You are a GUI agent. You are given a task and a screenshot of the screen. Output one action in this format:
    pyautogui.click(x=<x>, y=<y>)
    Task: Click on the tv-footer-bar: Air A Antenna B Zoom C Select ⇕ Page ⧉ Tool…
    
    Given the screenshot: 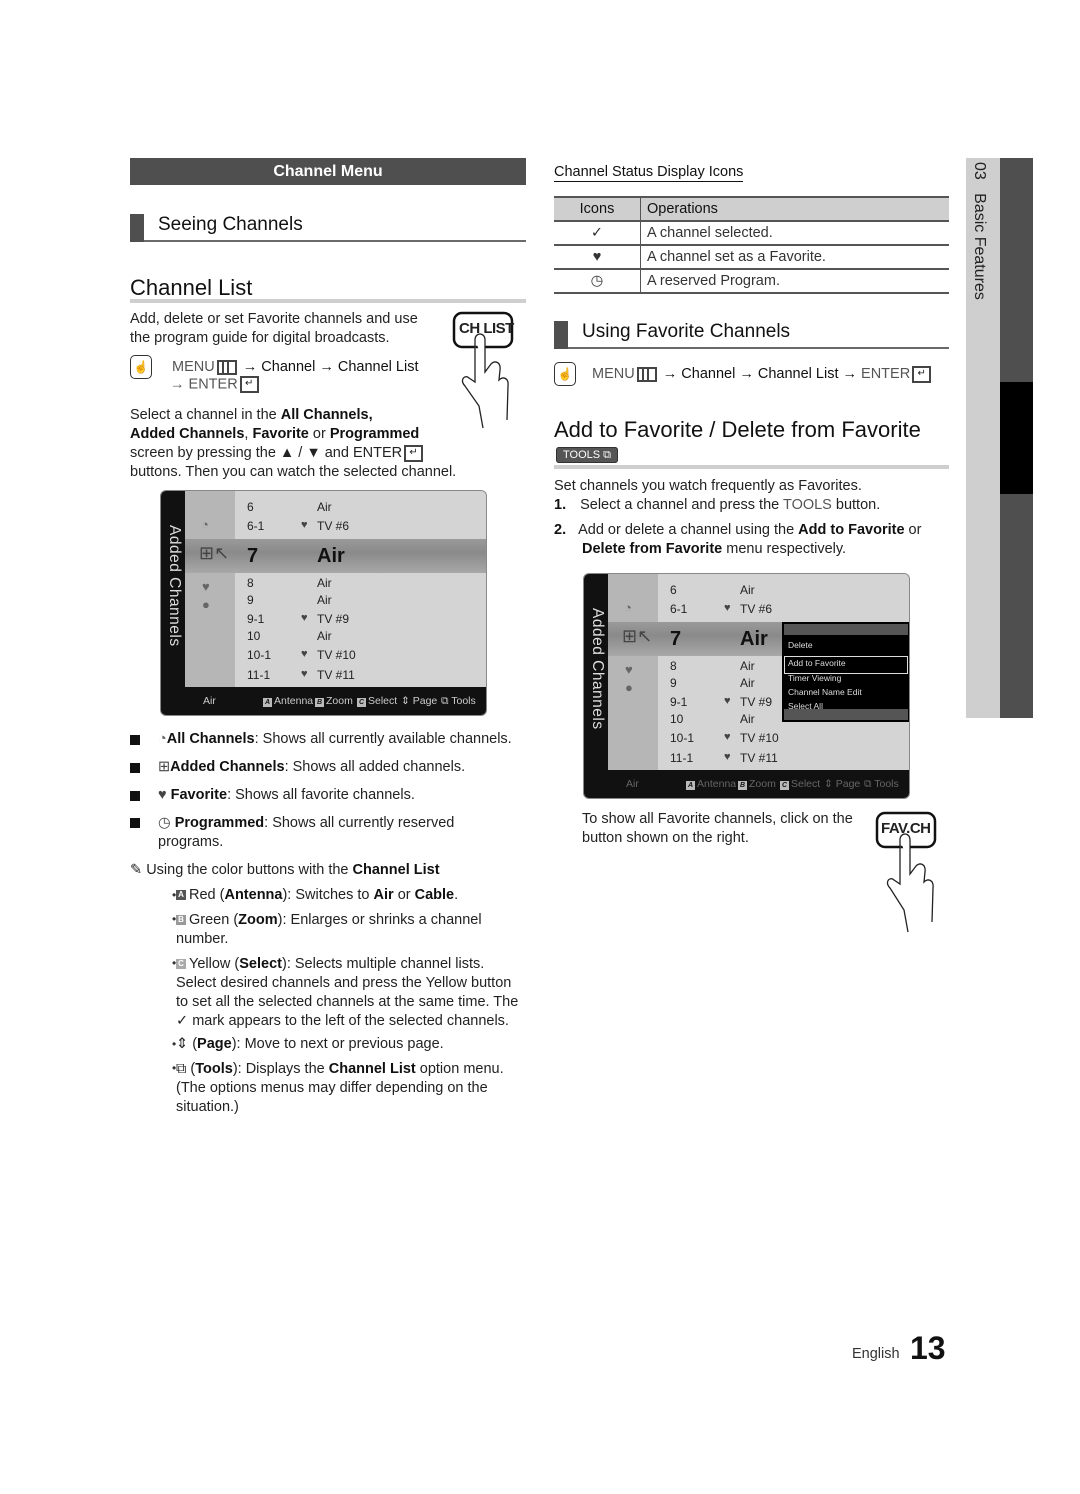 What is the action you would take?
    pyautogui.click(x=746, y=784)
    